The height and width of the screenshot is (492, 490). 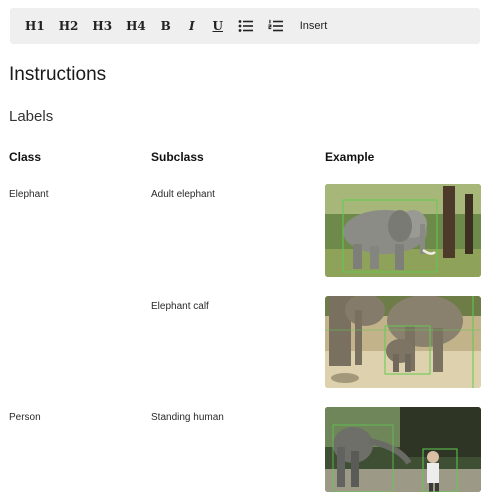 I want to click on h1-button: H1, so click(x=35, y=26).